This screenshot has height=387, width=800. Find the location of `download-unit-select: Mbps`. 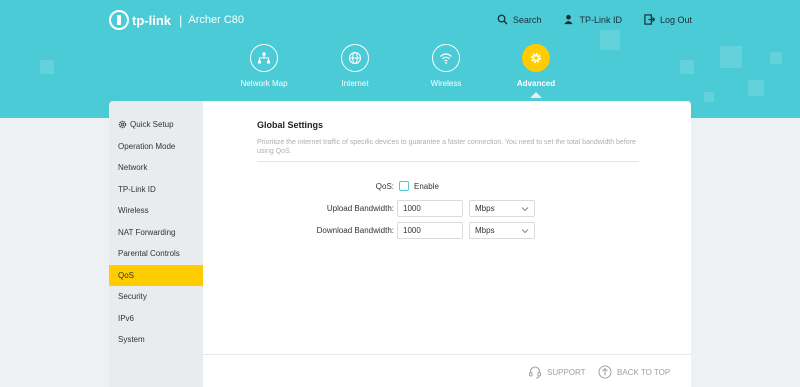

download-unit-select: Mbps is located at coordinates (502, 230).